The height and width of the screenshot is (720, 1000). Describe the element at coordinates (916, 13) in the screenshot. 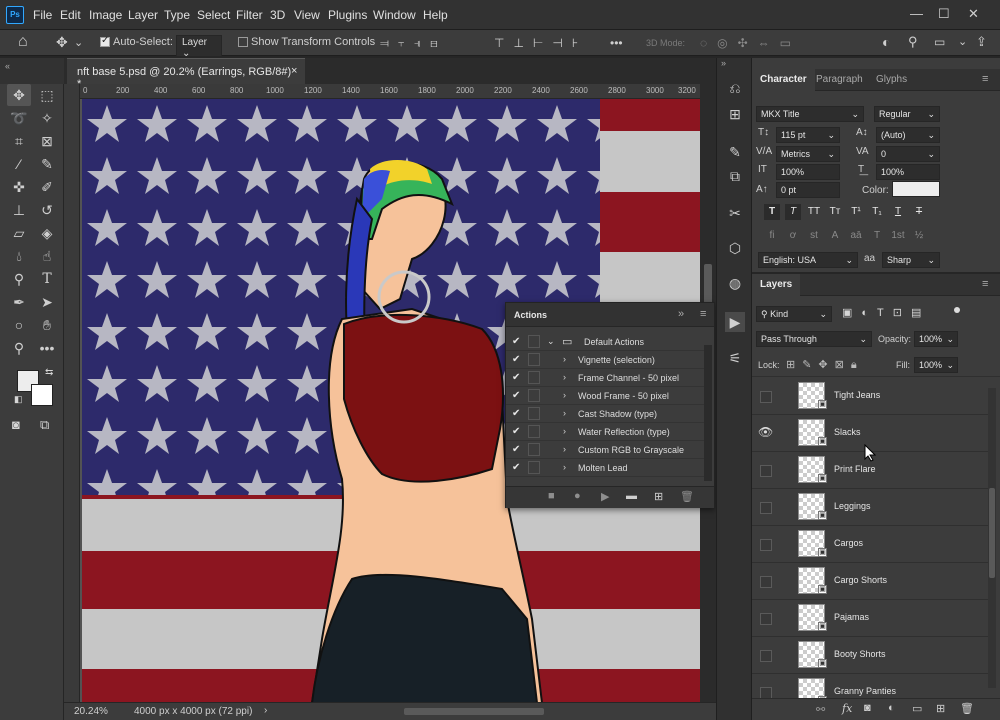

I see `minimize-button: —` at that location.